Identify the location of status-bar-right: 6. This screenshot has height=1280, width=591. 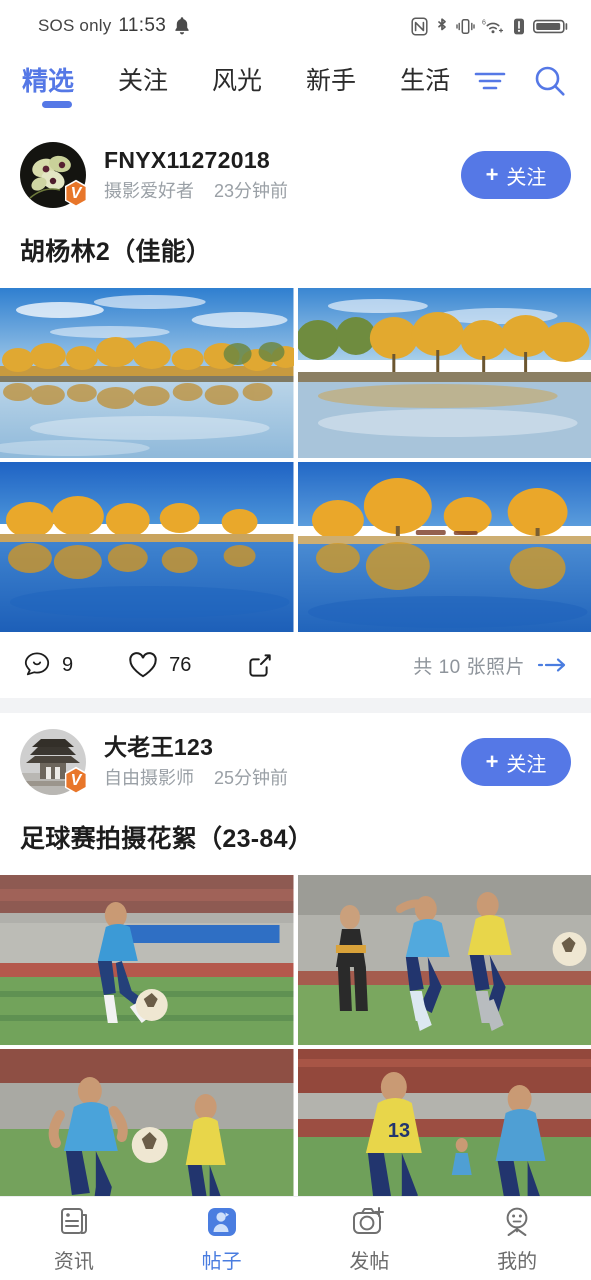
(490, 26).